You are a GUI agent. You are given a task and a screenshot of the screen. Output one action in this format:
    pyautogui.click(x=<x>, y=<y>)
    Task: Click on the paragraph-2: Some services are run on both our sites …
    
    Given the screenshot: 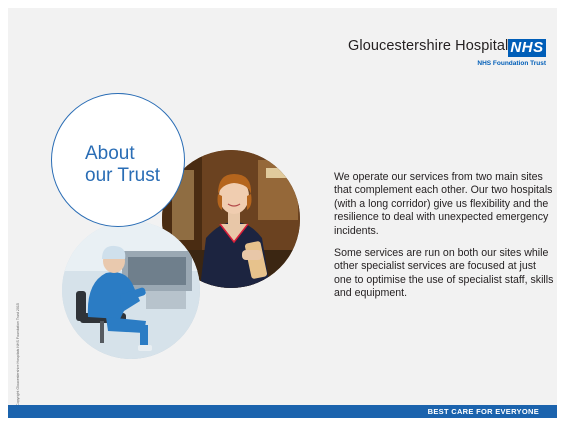 What is the action you would take?
    pyautogui.click(x=444, y=273)
    